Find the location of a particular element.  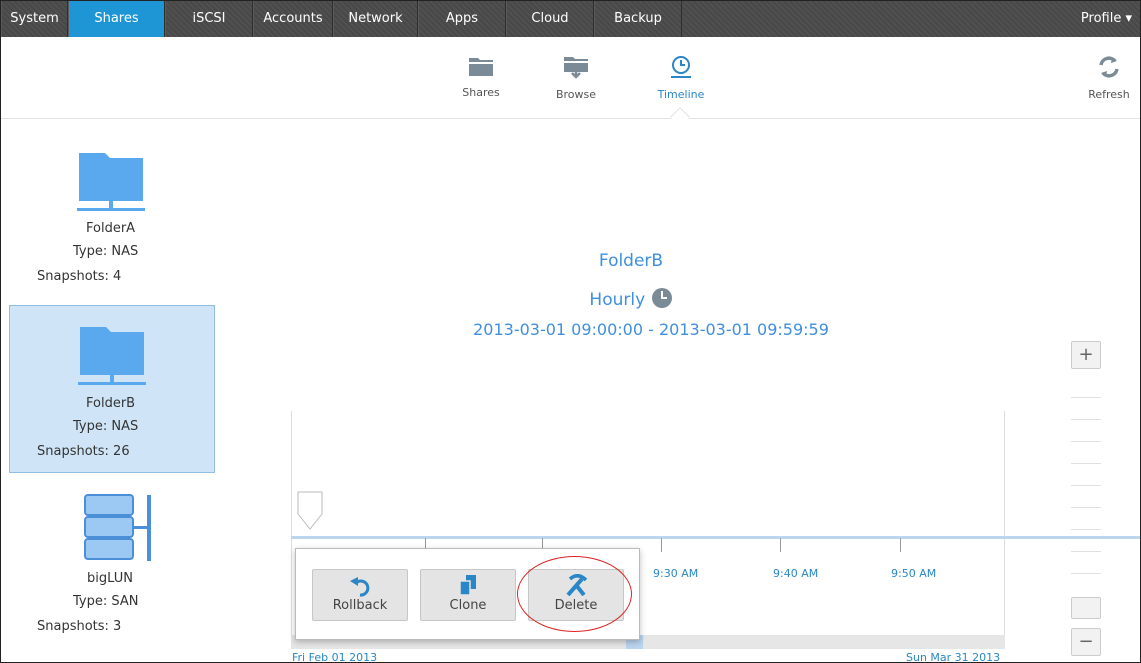

shares-folder-icon is located at coordinates (481, 67).